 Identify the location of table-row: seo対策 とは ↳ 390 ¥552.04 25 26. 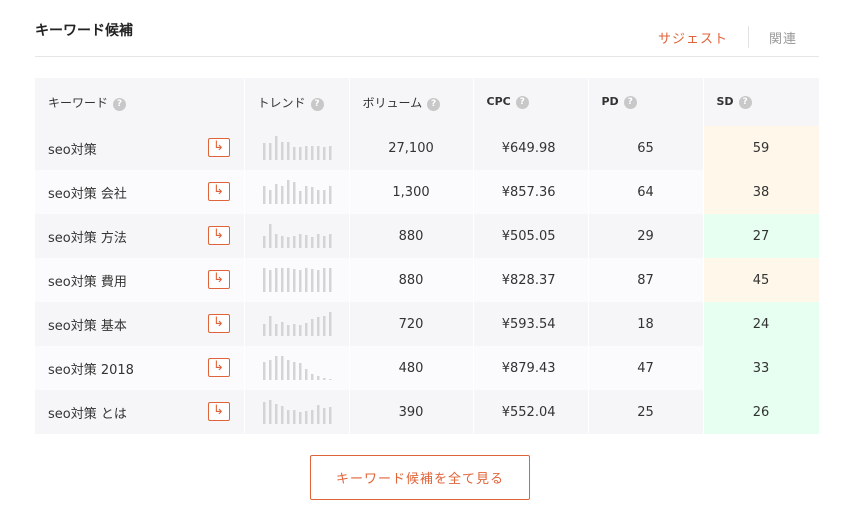
(427, 412).